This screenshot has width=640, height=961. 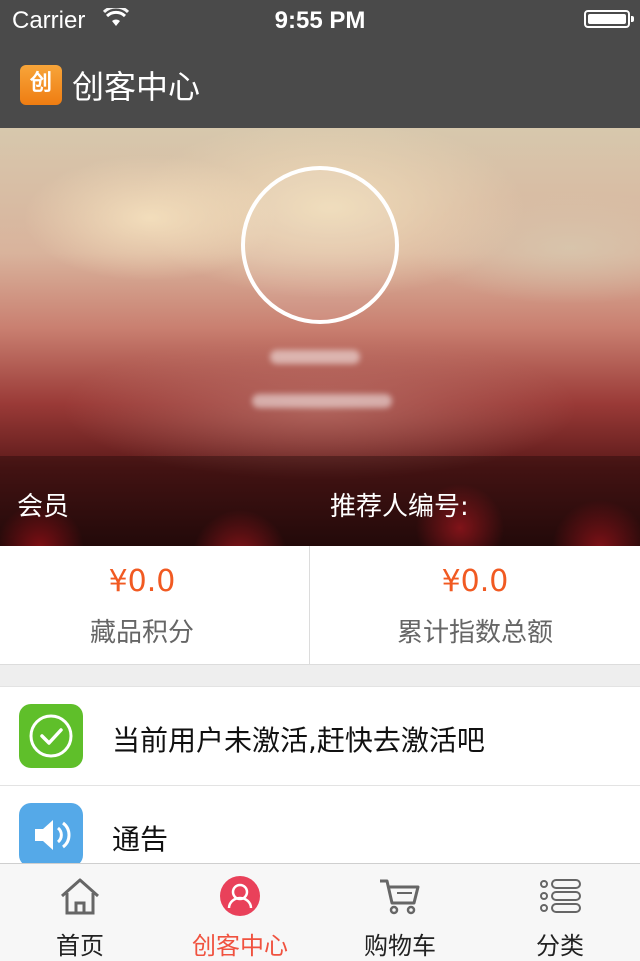 What do you see at coordinates (560, 946) in the screenshot?
I see `tab-label: 分类` at bounding box center [560, 946].